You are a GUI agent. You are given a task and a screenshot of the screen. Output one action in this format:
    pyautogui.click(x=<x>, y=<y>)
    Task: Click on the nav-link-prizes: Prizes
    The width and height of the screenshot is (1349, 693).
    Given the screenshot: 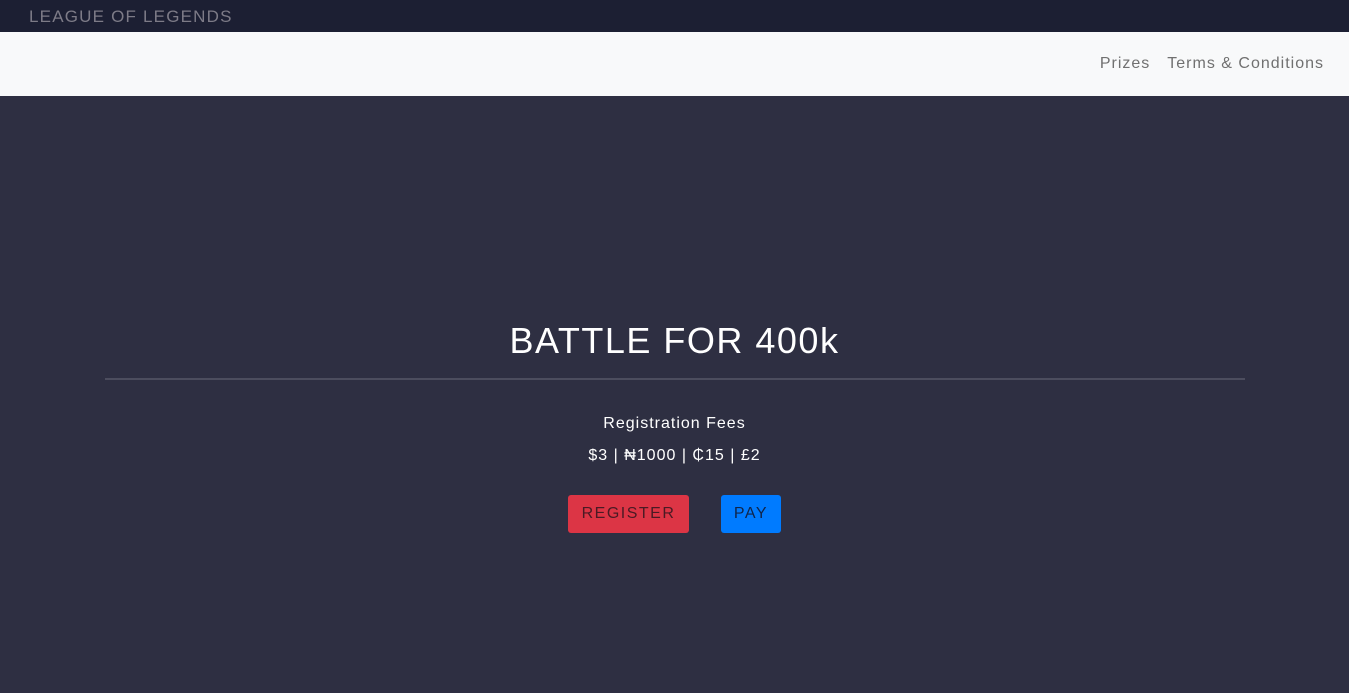 What is the action you would take?
    pyautogui.click(x=1125, y=64)
    